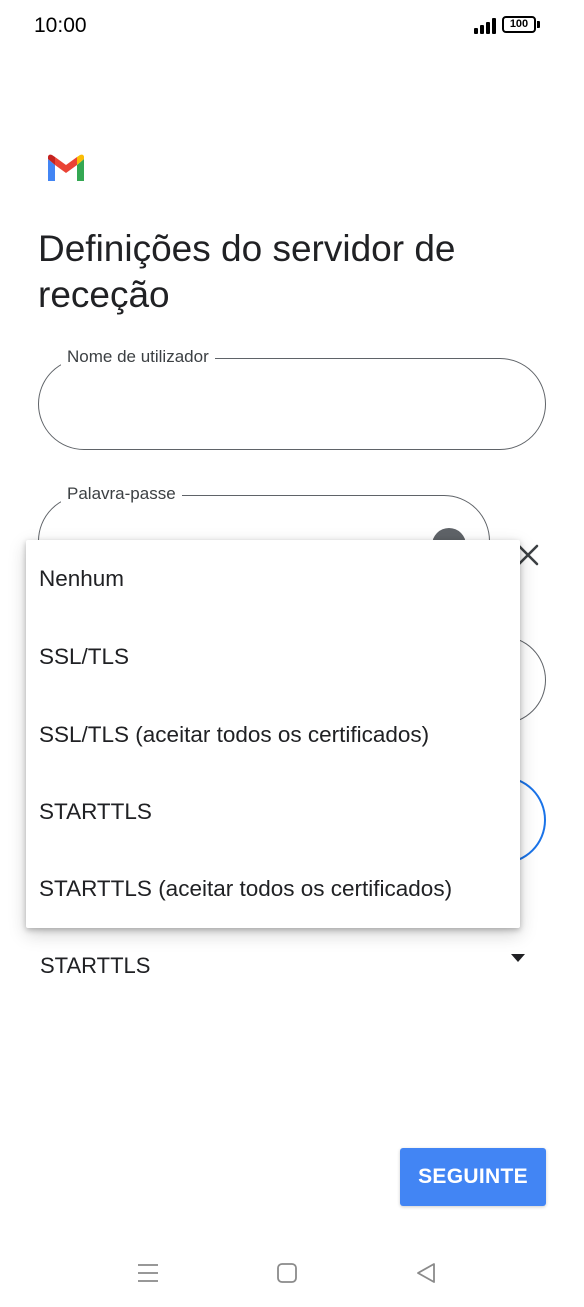 The height and width of the screenshot is (1307, 584). I want to click on menu-item-starttls: STARTTLS, so click(273, 812).